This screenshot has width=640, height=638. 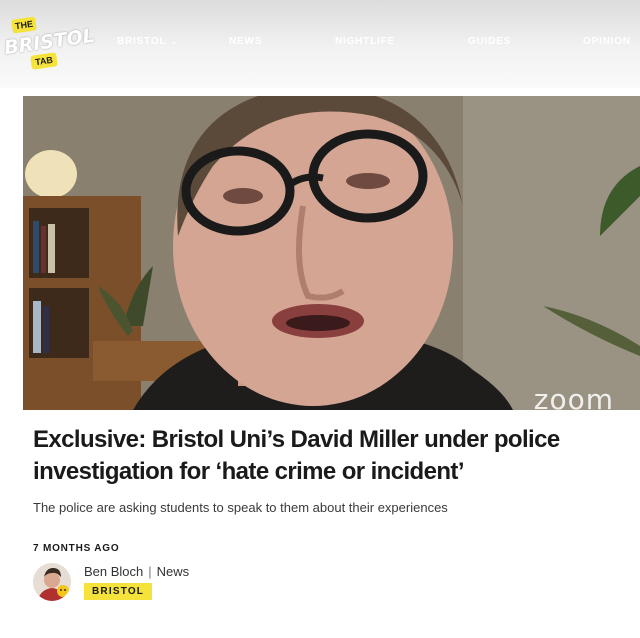 I want to click on nav-item-label: NIGHTLIFE, so click(x=365, y=41).